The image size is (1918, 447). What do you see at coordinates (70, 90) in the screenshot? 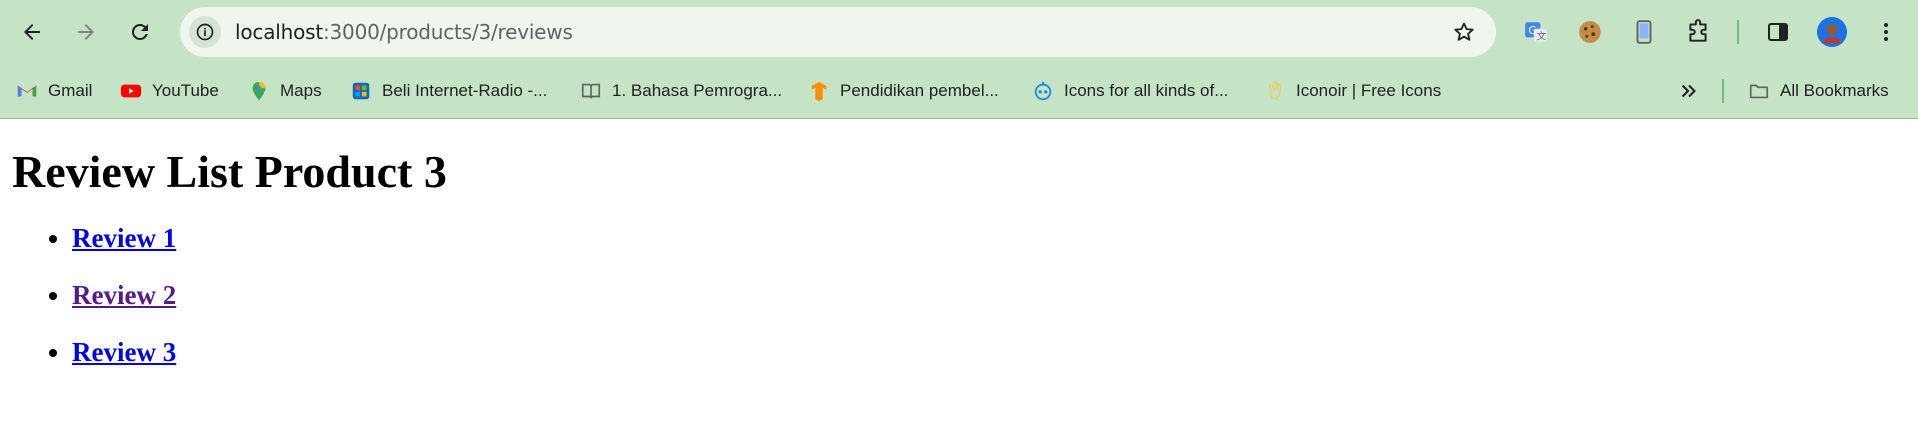
I see `bookmark-label: Gmail` at bounding box center [70, 90].